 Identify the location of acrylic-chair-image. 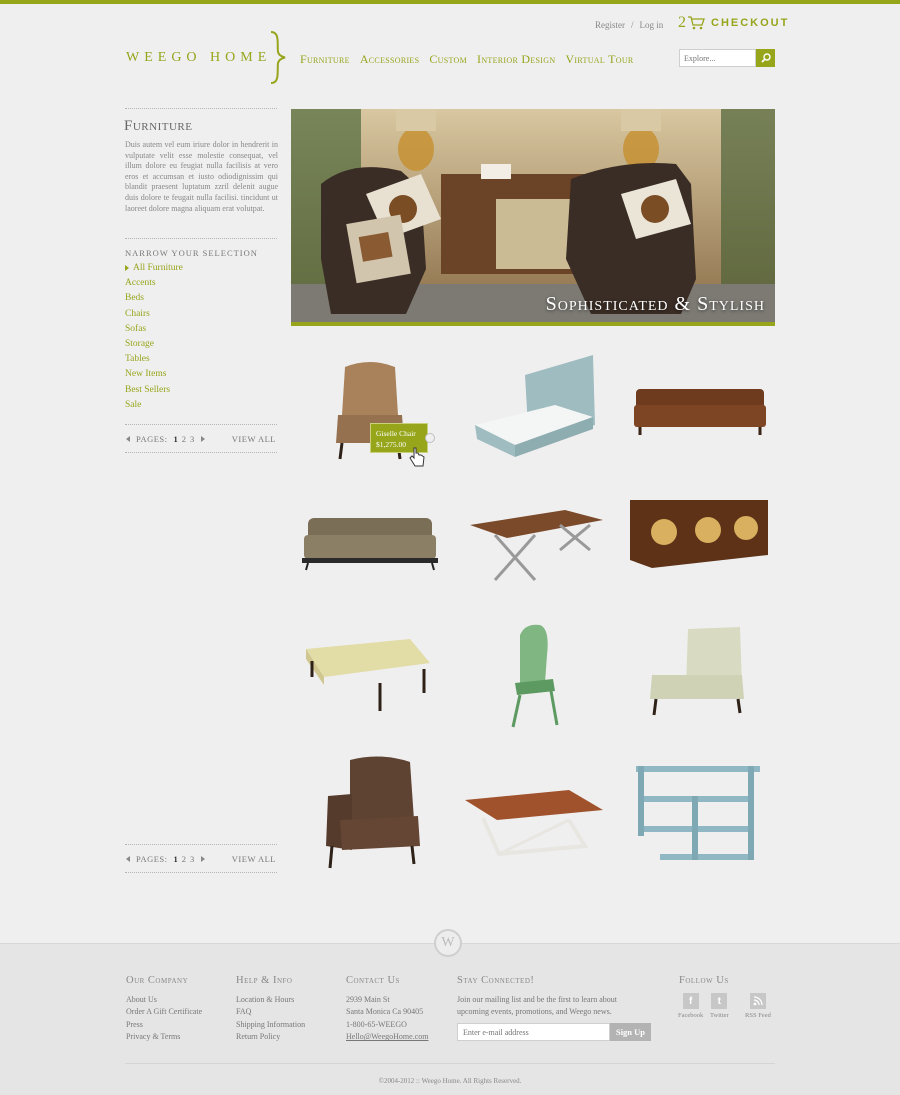
(535, 676).